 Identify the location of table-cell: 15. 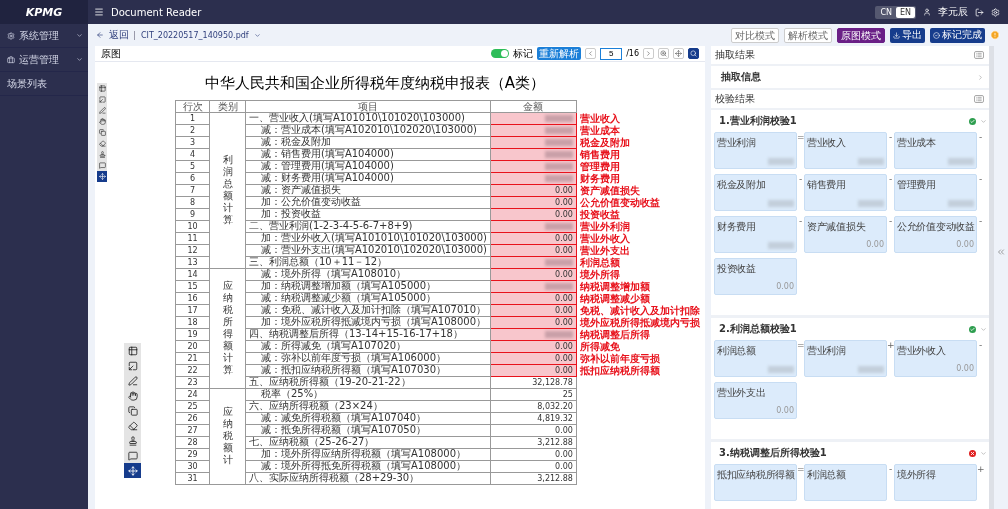
(192, 286).